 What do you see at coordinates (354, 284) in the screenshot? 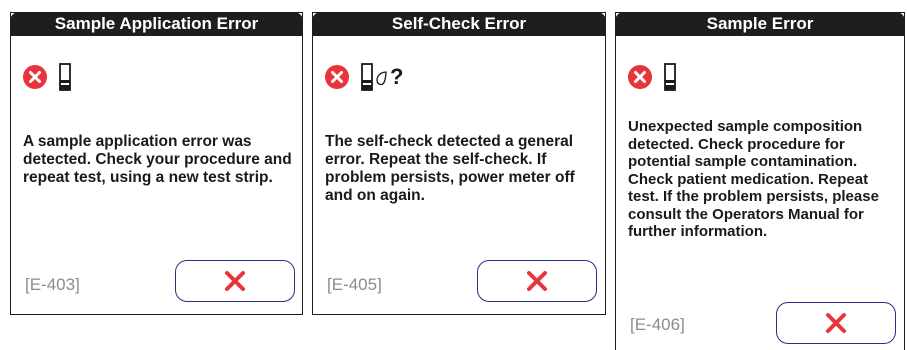
I see `error-code: [E-405]` at bounding box center [354, 284].